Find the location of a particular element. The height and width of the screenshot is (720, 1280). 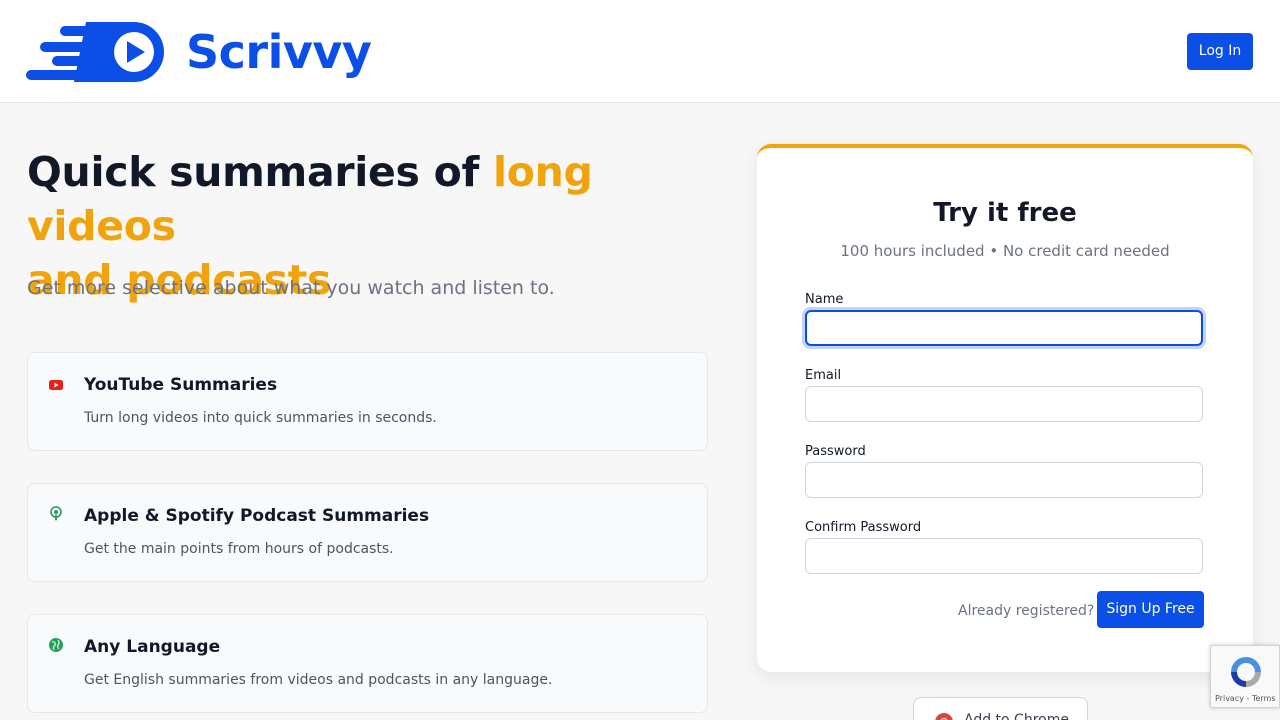

youtube-icon is located at coordinates (56, 385).